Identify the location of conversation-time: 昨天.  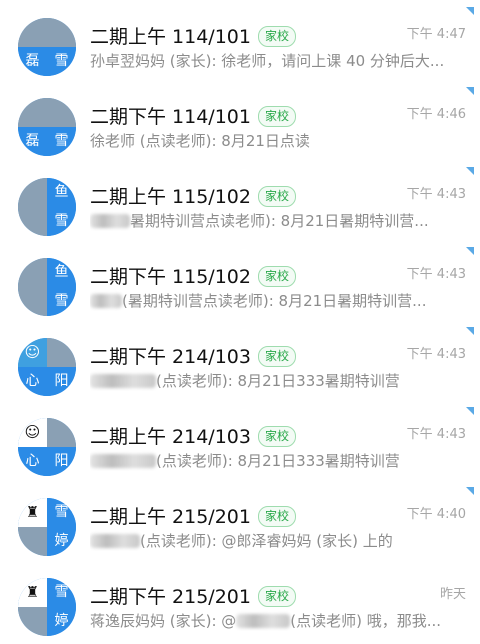
(452, 594).